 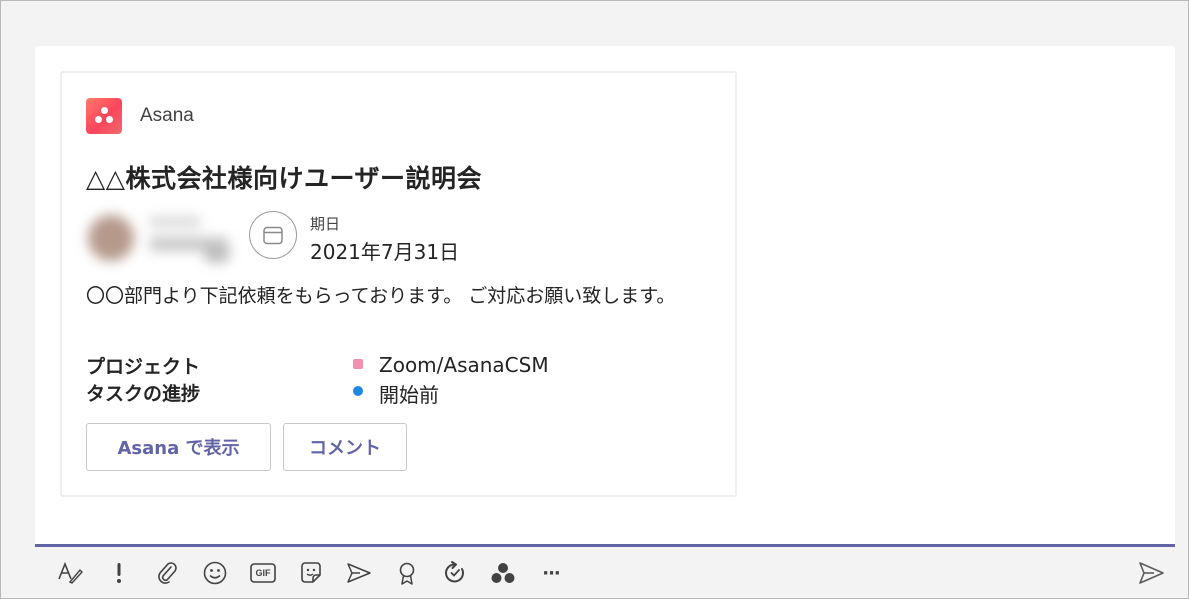 I want to click on fact-label-progress: タスクの進捗, so click(x=143, y=394).